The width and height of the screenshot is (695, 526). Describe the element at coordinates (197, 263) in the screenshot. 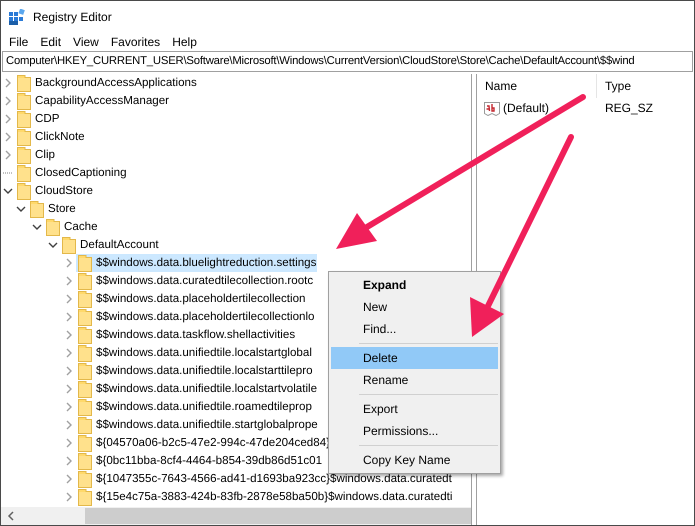

I see `tree-item: $$windows.data.bluelightreduction.settings` at that location.